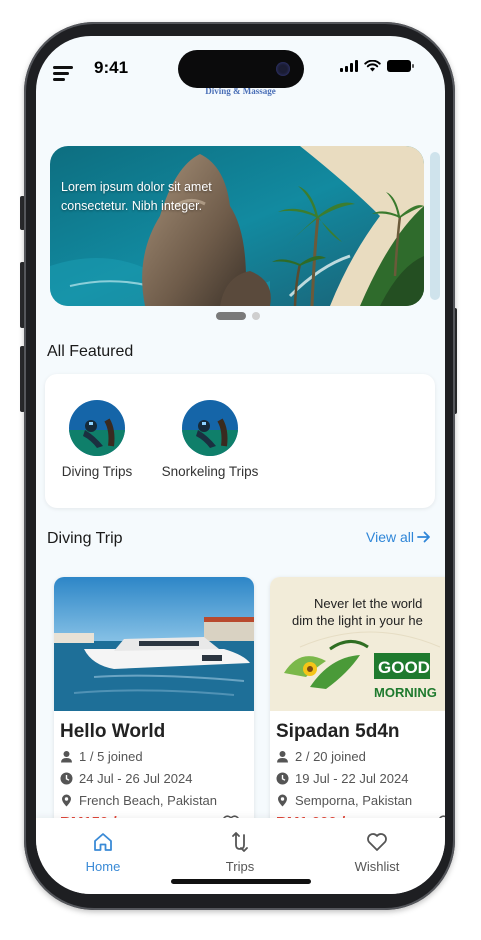  Describe the element at coordinates (103, 866) in the screenshot. I see `nav-label-home: Home` at that location.